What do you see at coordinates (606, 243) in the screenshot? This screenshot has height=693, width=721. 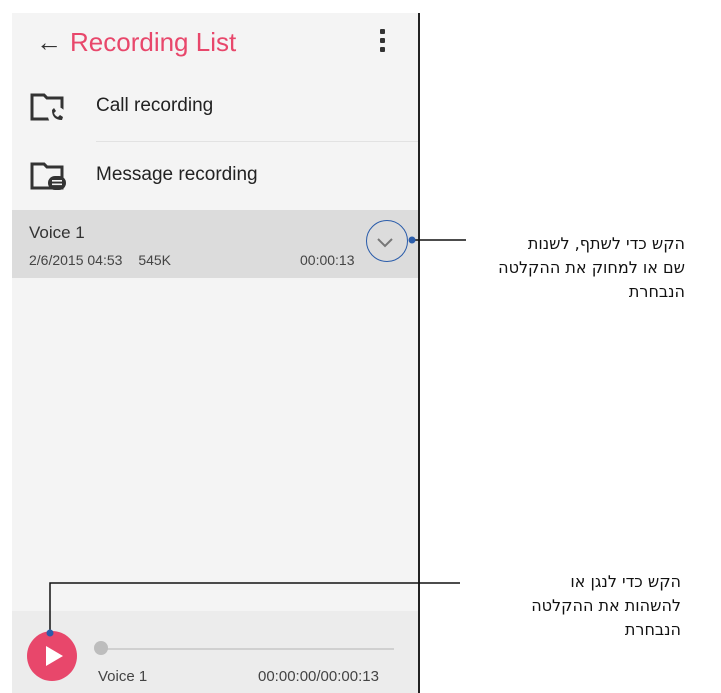 I see `callout-line: הקש כדי לשתף, לשנות` at bounding box center [606, 243].